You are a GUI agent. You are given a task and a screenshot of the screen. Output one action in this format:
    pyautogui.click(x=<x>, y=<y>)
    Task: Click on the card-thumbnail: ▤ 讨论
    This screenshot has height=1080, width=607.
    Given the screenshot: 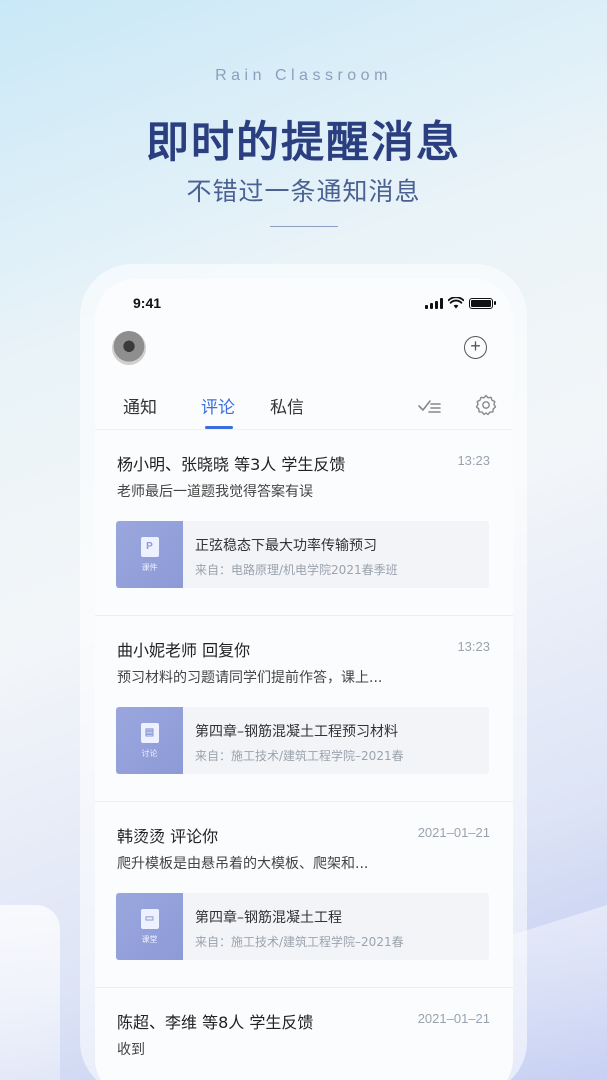 What is the action you would take?
    pyautogui.click(x=149, y=740)
    